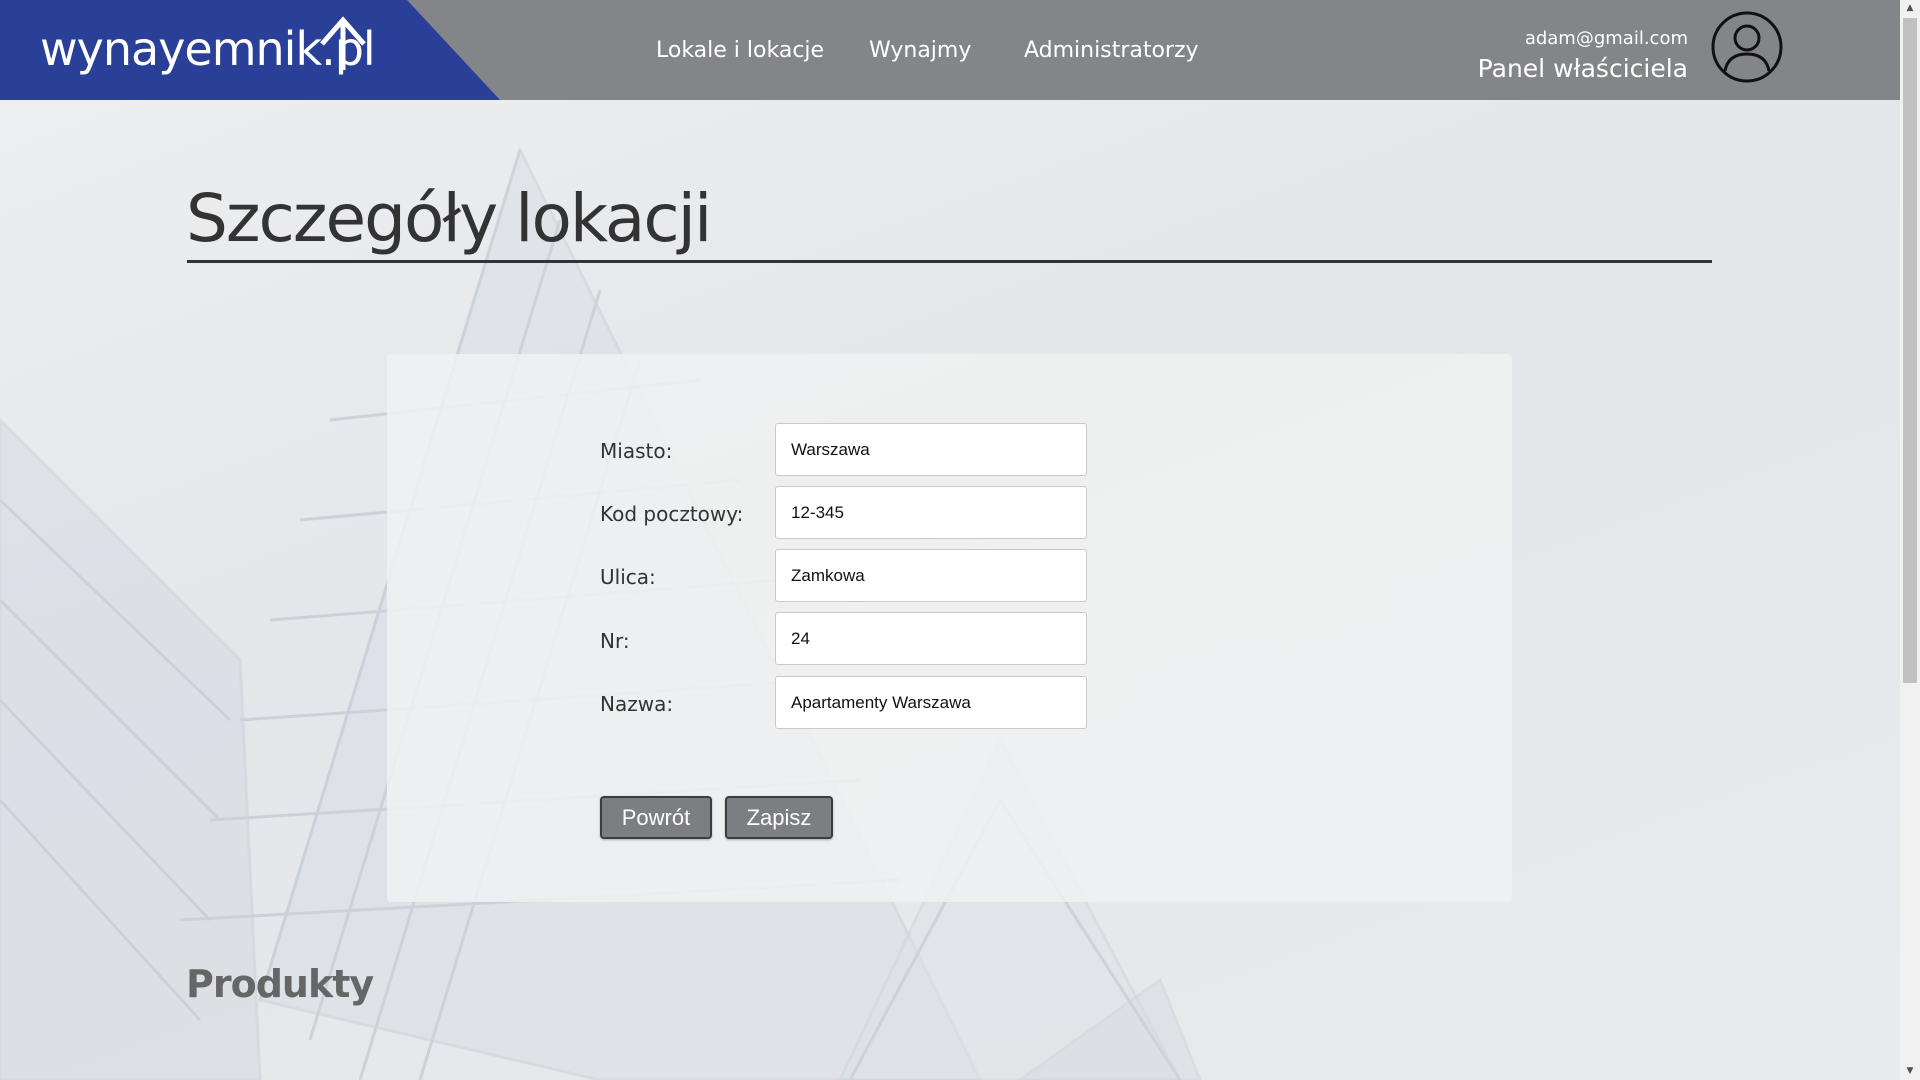  I want to click on nav-item-administratorzy: Administratorzy, so click(1111, 50).